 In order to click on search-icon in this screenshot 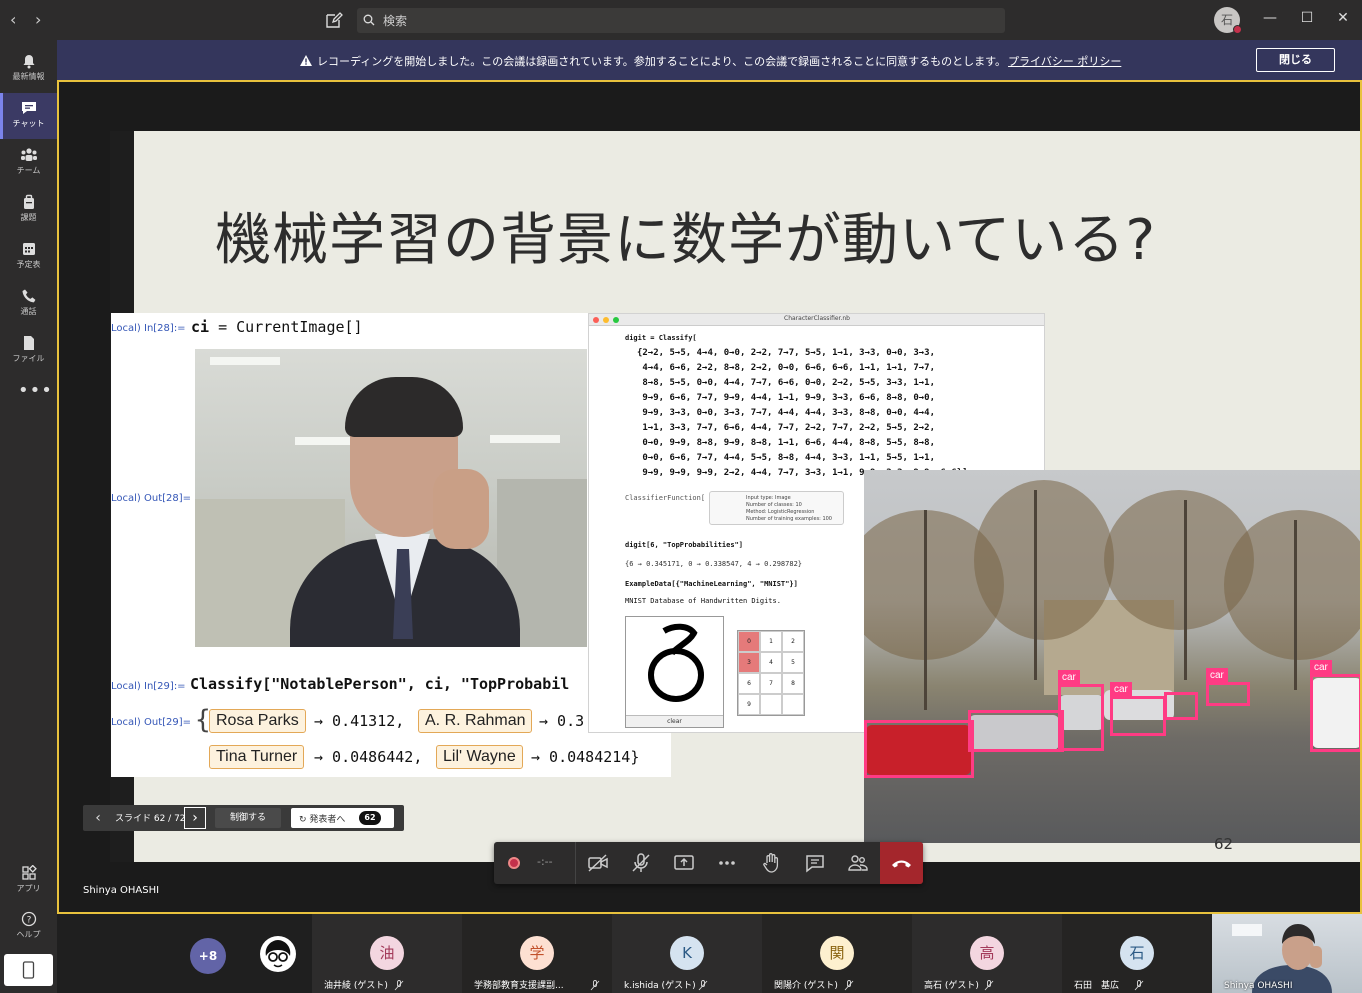, I will do `click(369, 20)`.